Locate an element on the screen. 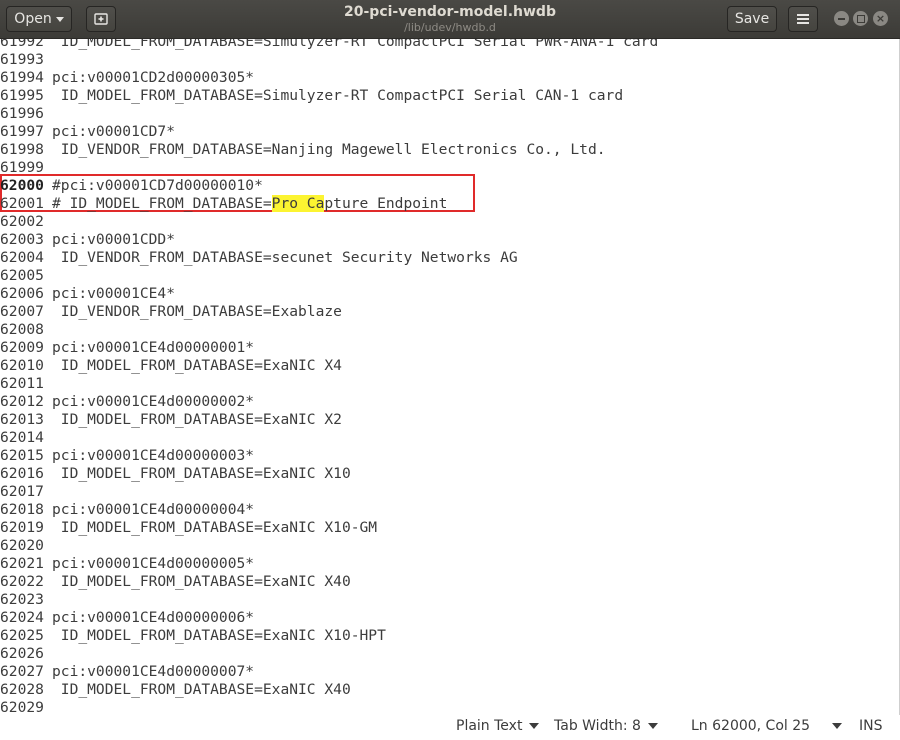 The image size is (900, 740). editor-line: 61994 pci:v00001CD2d00000305* is located at coordinates (127, 78).